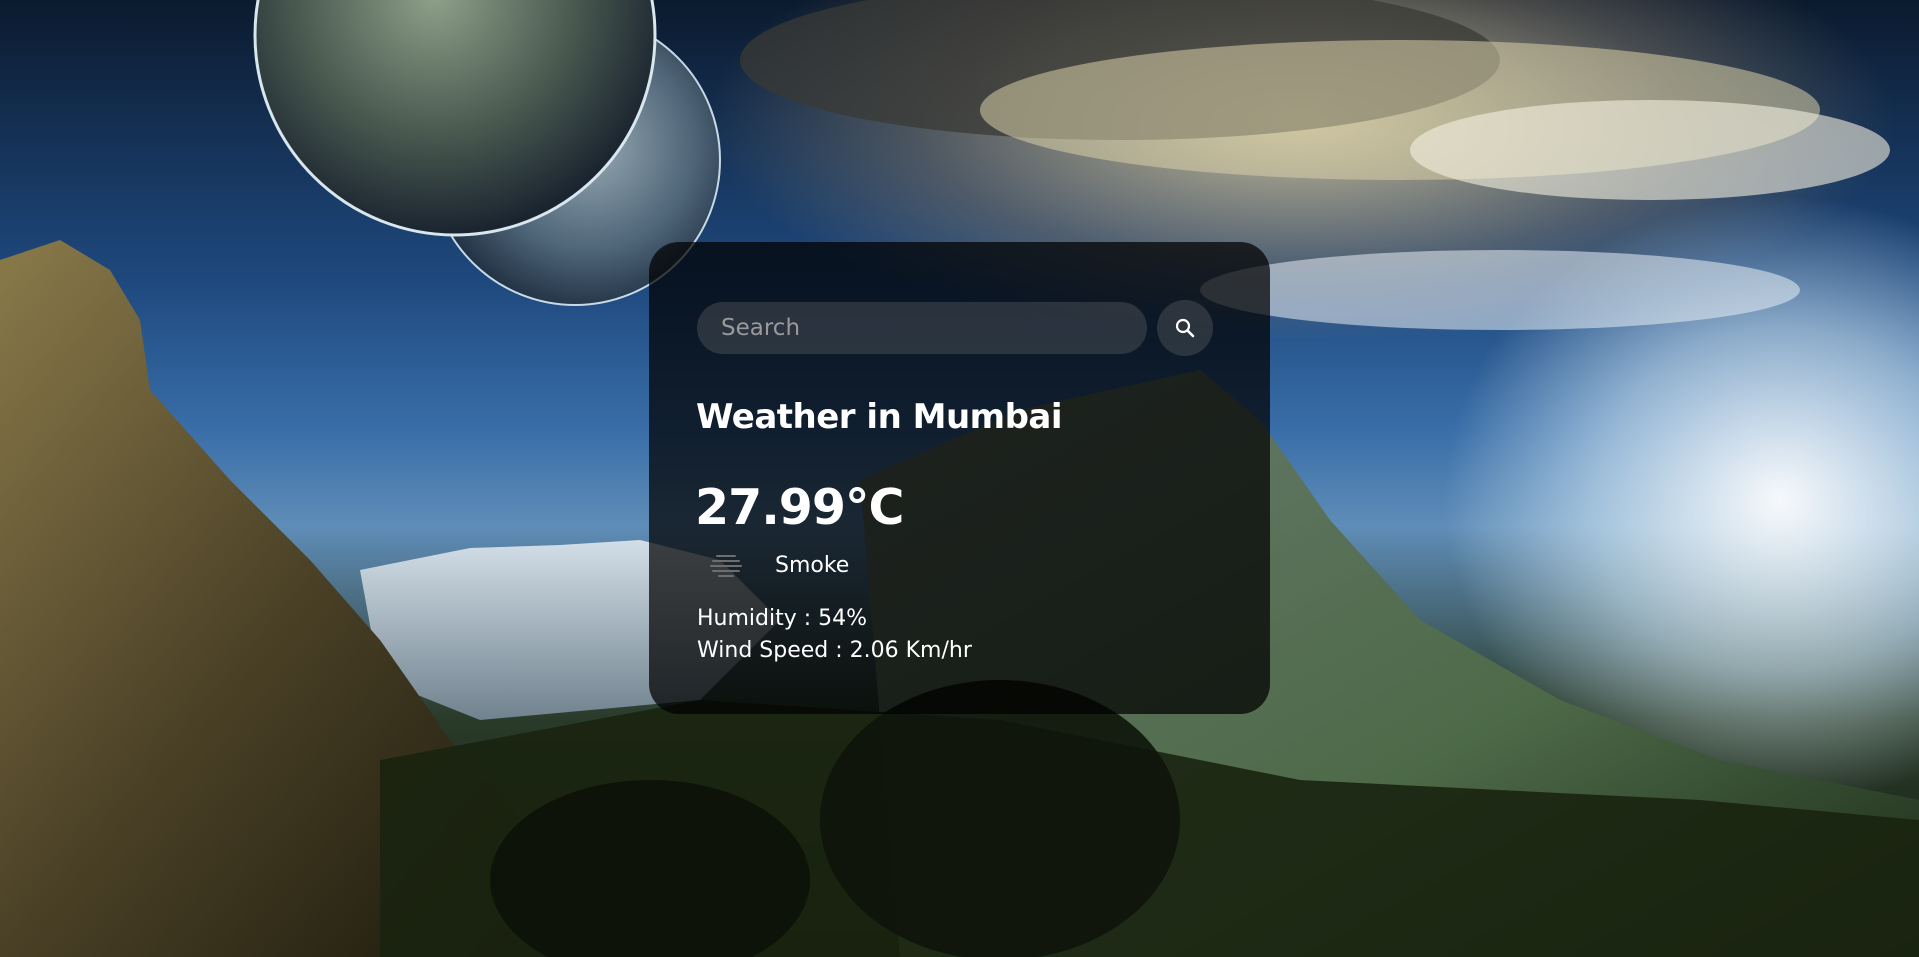 This screenshot has height=957, width=1919. What do you see at coordinates (726, 566) in the screenshot?
I see `smoke-icon` at bounding box center [726, 566].